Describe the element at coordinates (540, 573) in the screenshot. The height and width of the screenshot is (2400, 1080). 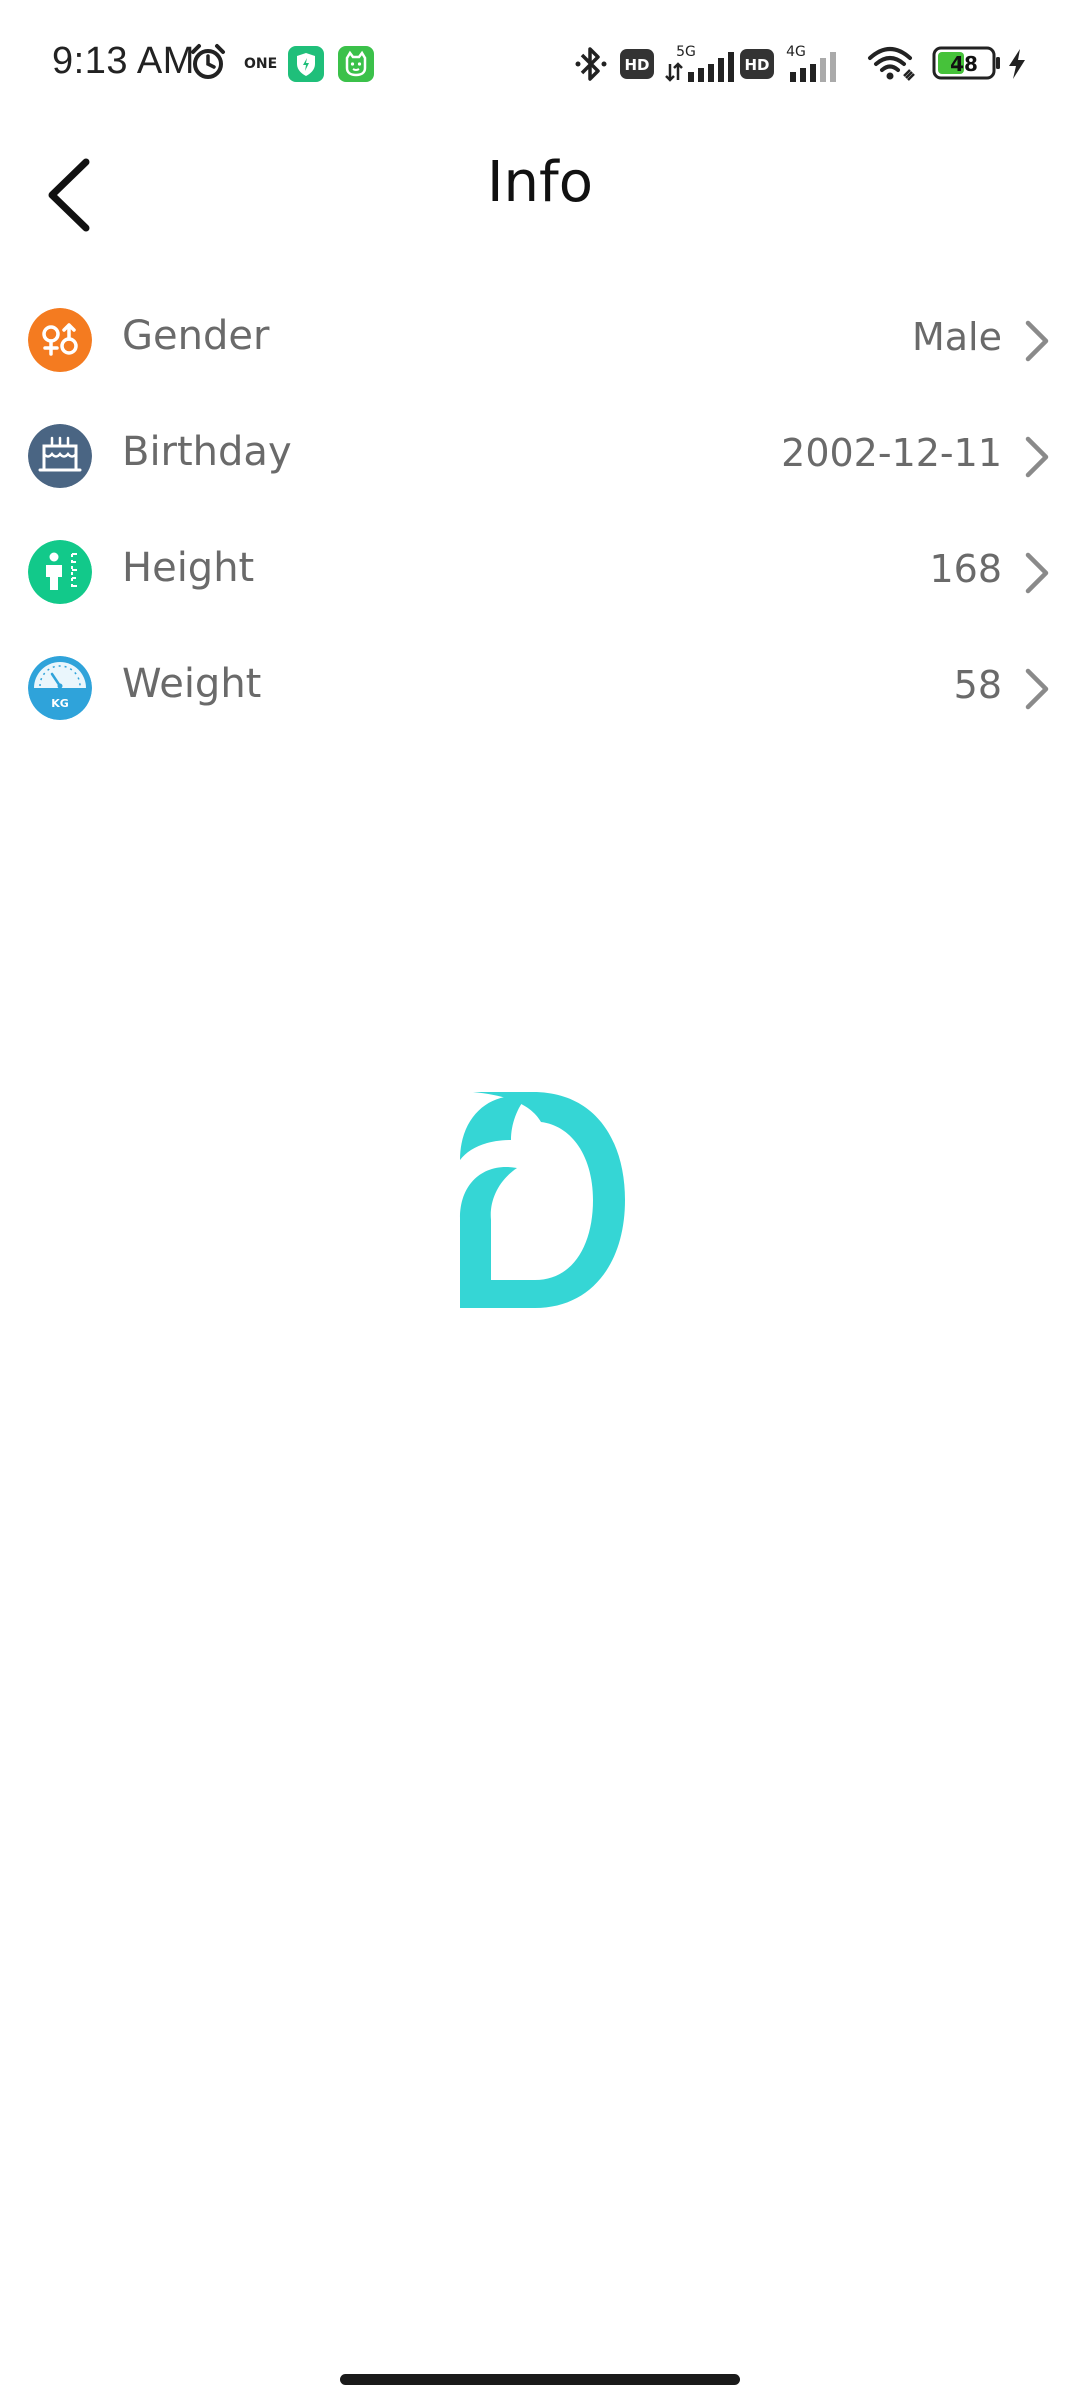
I see `height-row: Height 168` at that location.